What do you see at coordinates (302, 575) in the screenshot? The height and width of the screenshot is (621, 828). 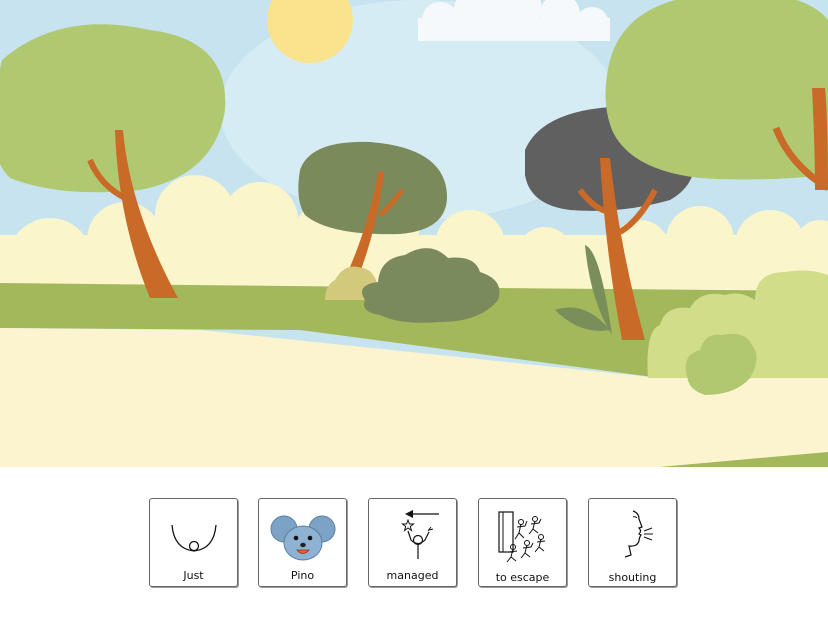 I see `card-label: Pino` at bounding box center [302, 575].